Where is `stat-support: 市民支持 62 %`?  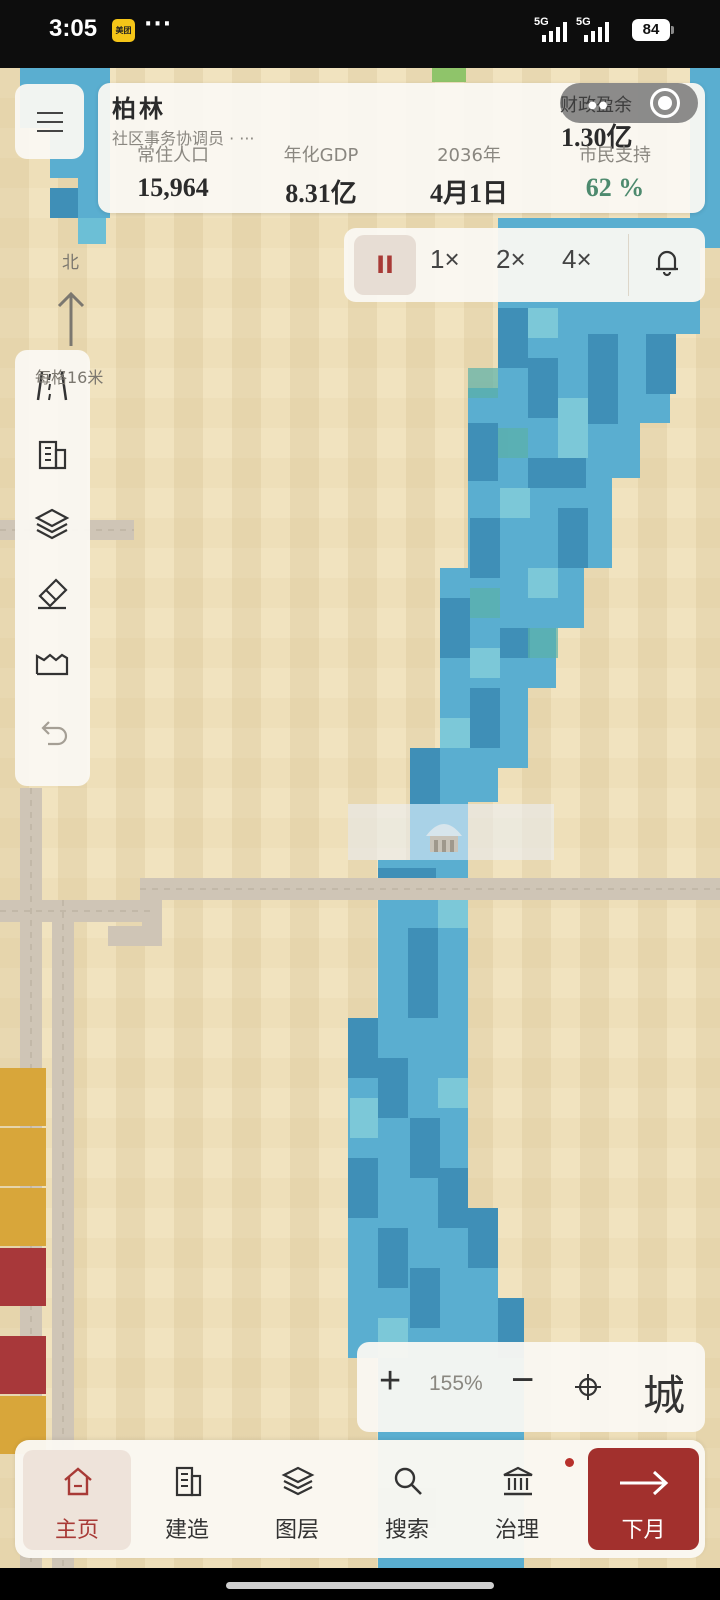
stat-support: 市民支持 62 % is located at coordinates (615, 173).